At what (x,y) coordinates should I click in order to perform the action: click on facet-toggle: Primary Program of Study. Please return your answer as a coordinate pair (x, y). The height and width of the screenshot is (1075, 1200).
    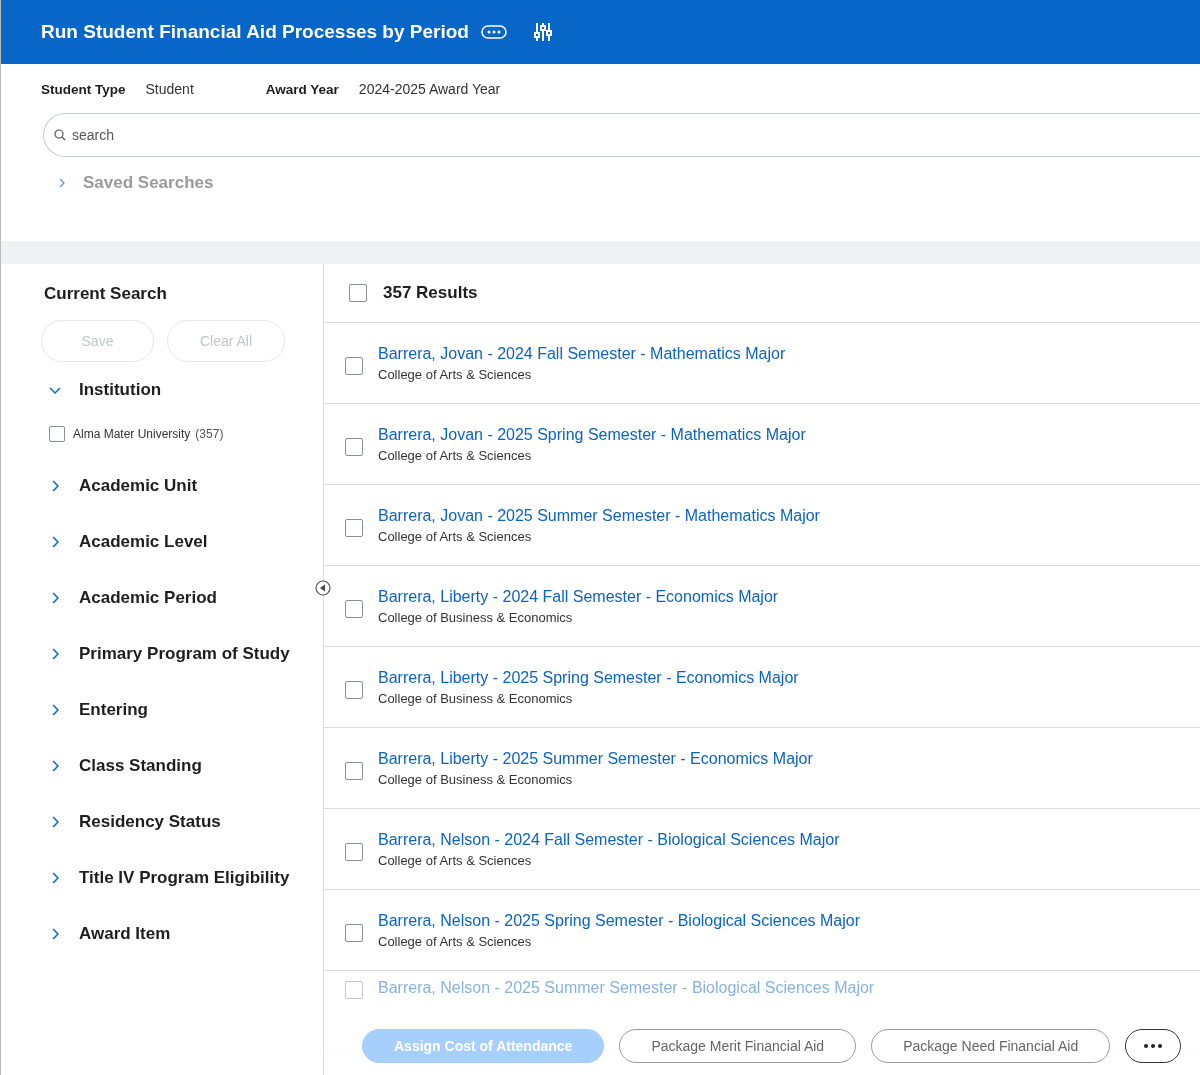
    Looking at the image, I should click on (165, 654).